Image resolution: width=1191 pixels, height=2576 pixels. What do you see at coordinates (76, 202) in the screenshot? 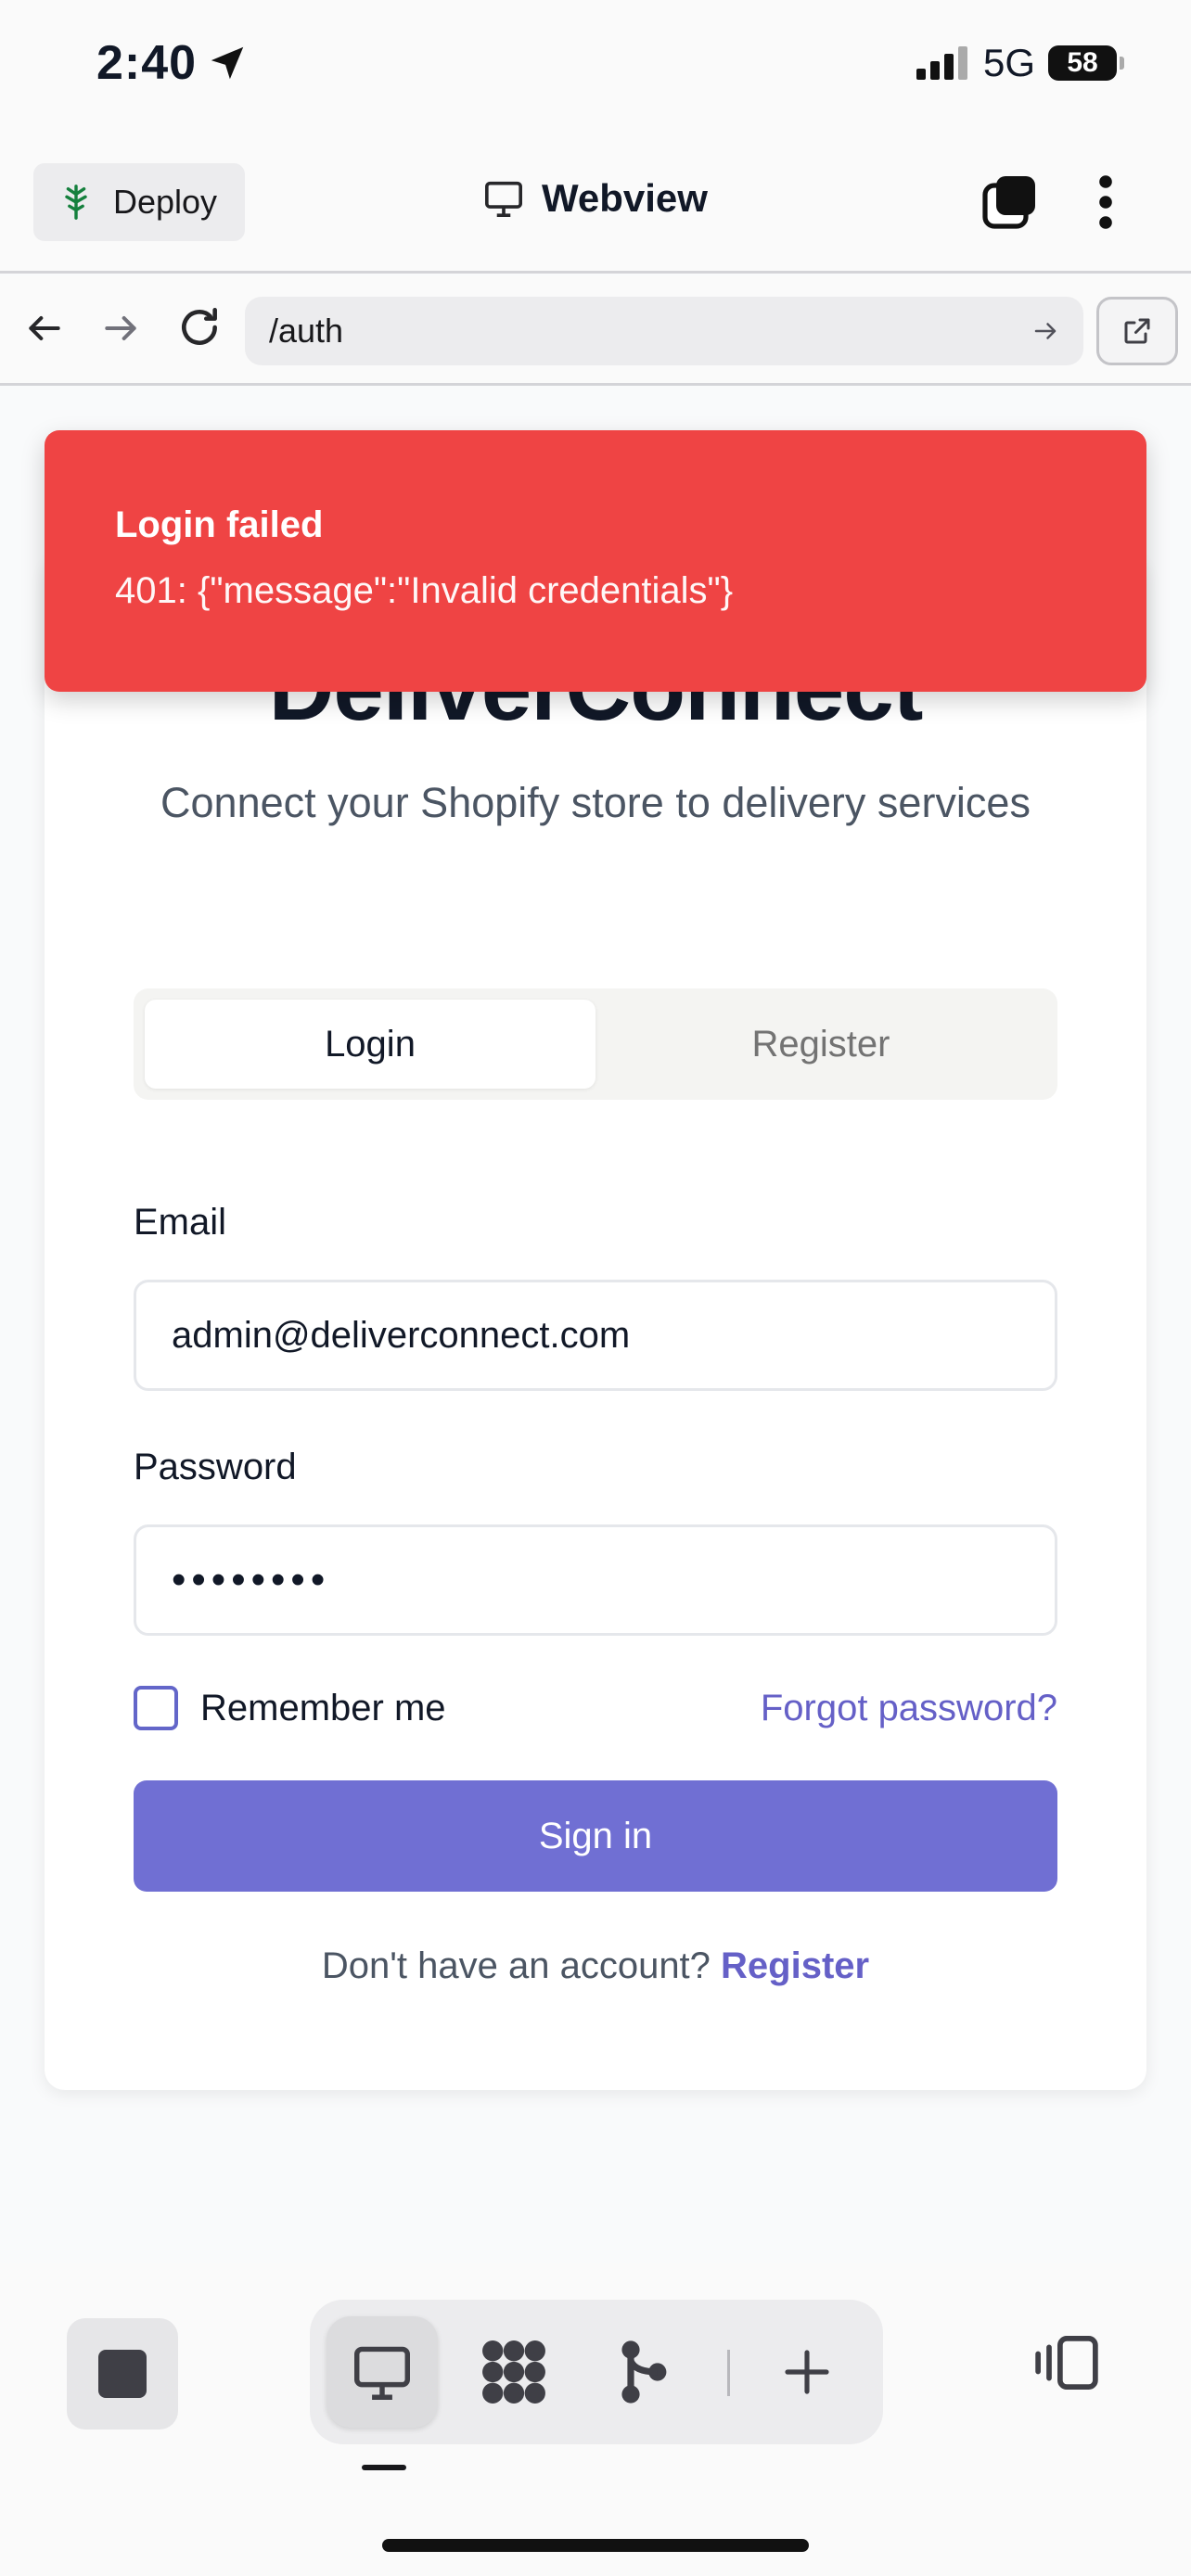
I see `deploy-tree-icon` at bounding box center [76, 202].